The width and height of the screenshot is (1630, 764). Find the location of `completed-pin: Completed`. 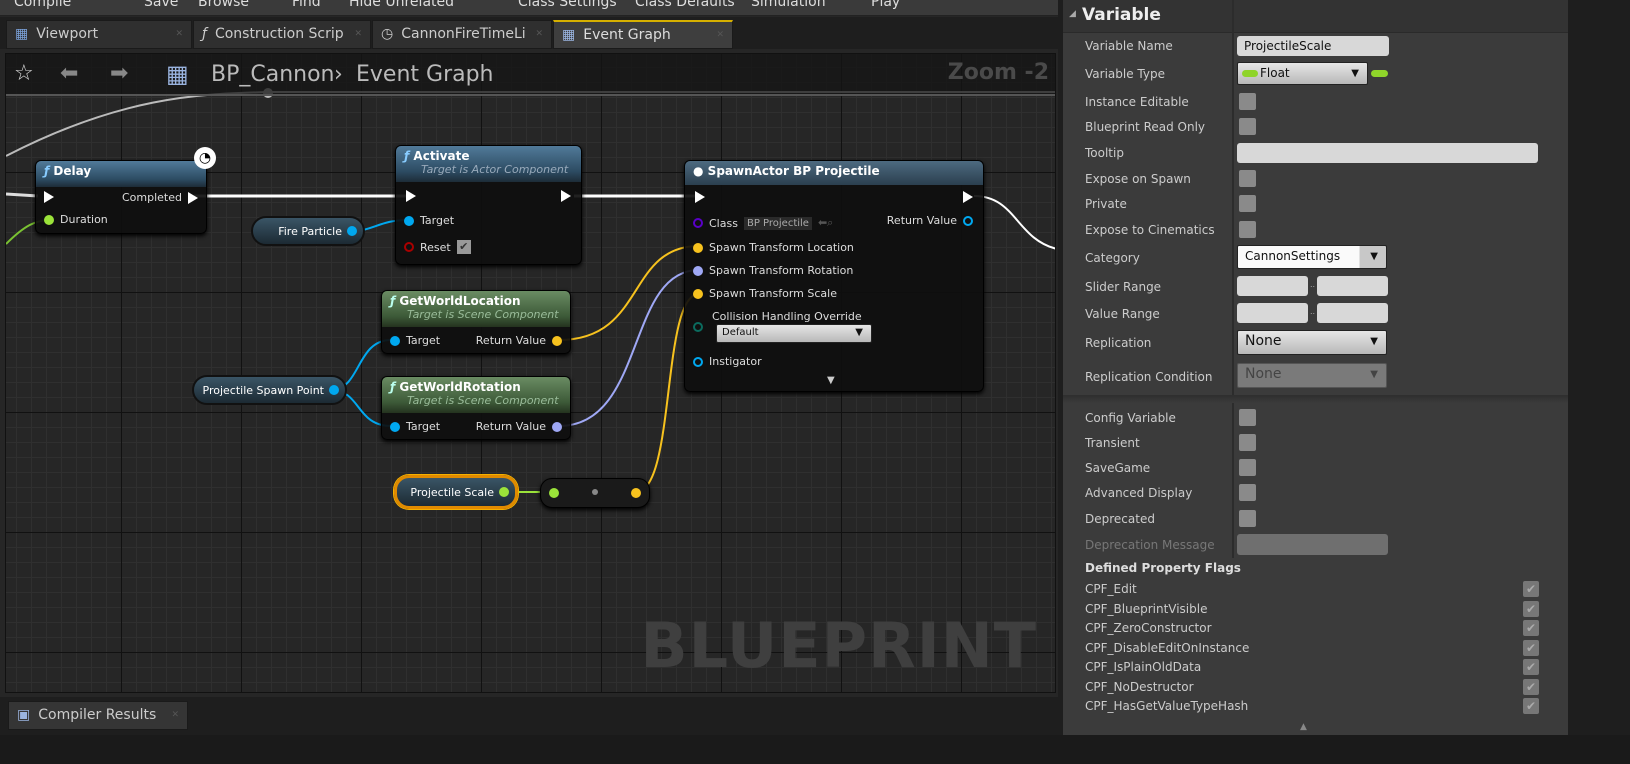

completed-pin: Completed is located at coordinates (160, 197).